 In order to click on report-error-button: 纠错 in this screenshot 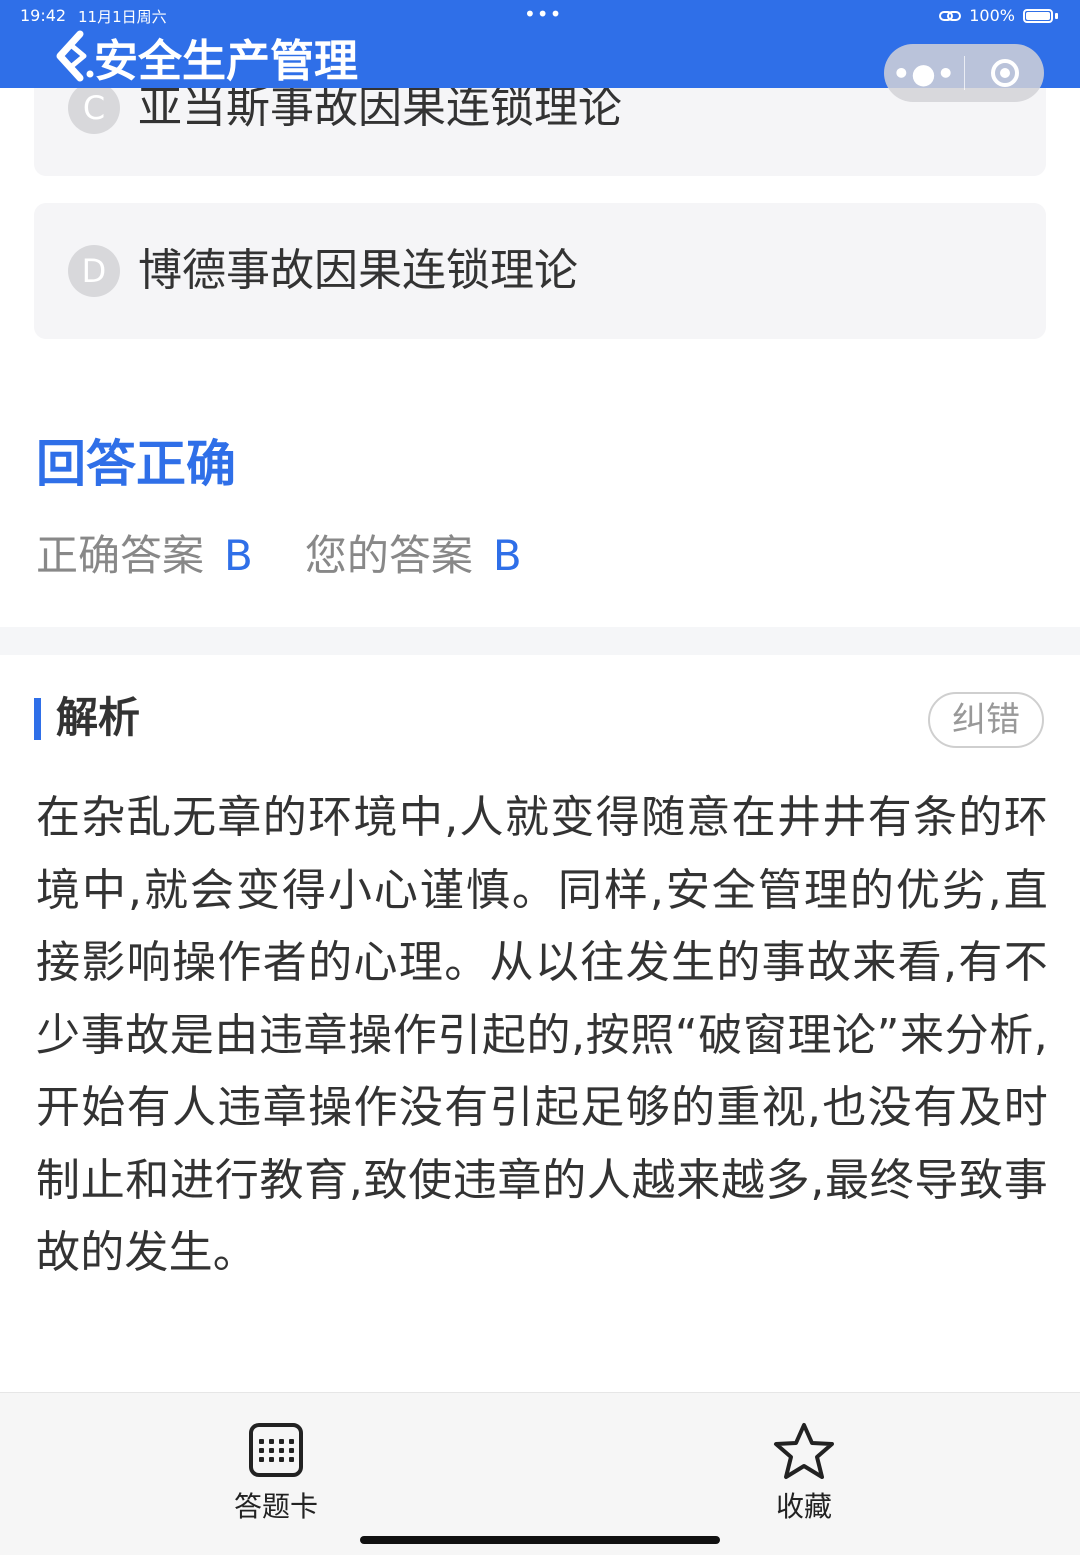, I will do `click(986, 720)`.